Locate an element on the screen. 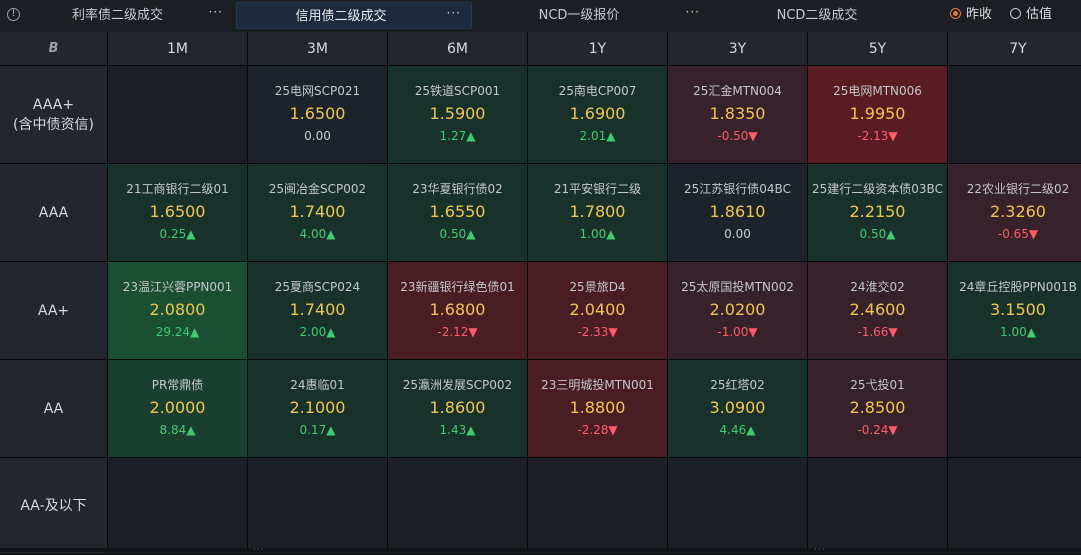 The image size is (1081, 555). bond-name: 24惠临01 is located at coordinates (317, 385).